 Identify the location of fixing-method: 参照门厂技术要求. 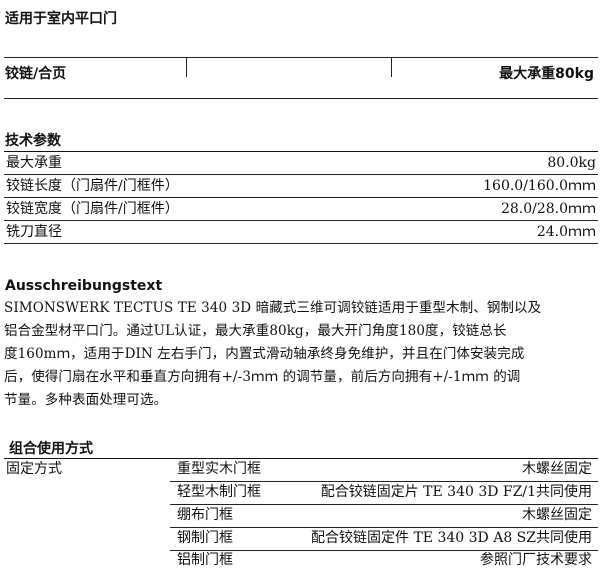
(536, 560).